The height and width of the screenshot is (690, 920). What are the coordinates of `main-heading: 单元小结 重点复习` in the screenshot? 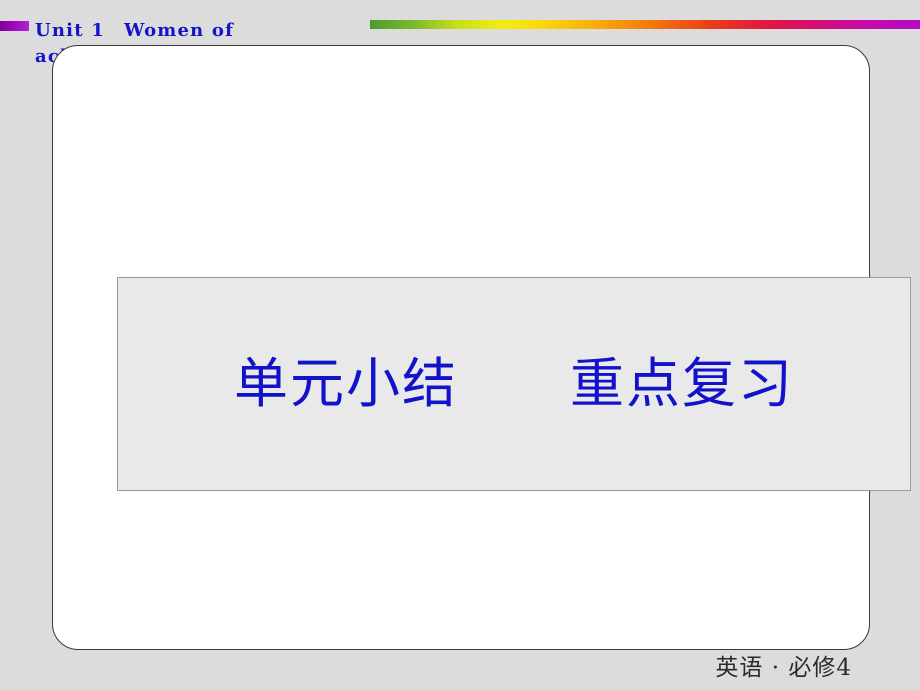 It's located at (514, 384).